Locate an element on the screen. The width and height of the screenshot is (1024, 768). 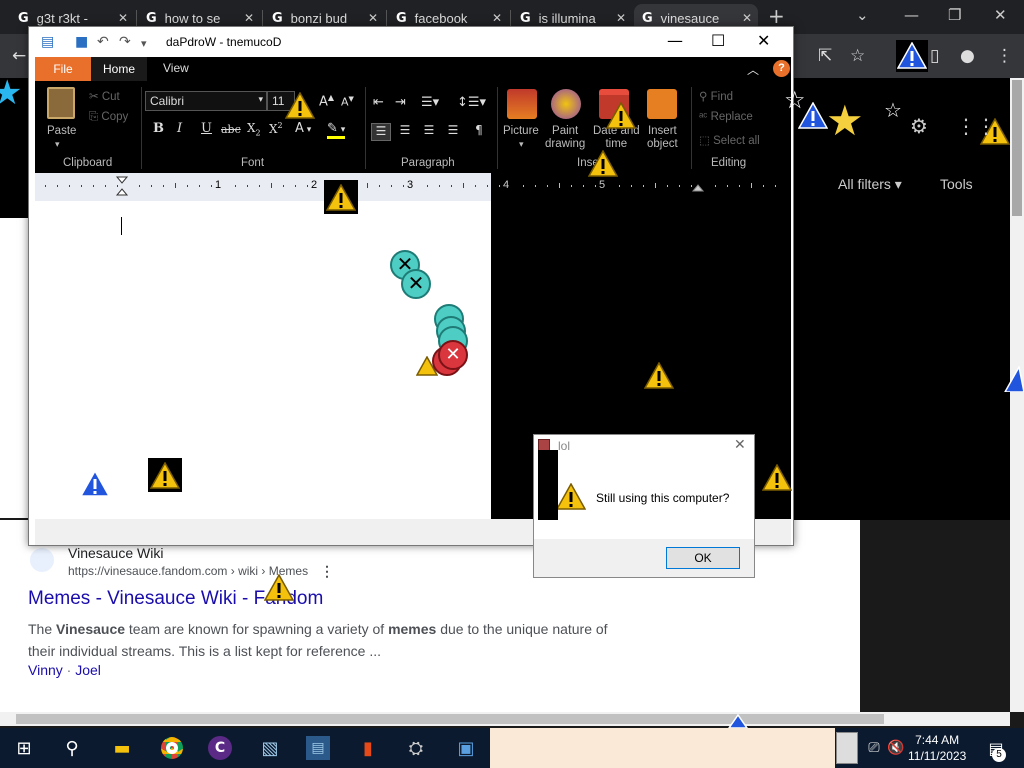
app-c-icon: C is located at coordinates (220, 748).